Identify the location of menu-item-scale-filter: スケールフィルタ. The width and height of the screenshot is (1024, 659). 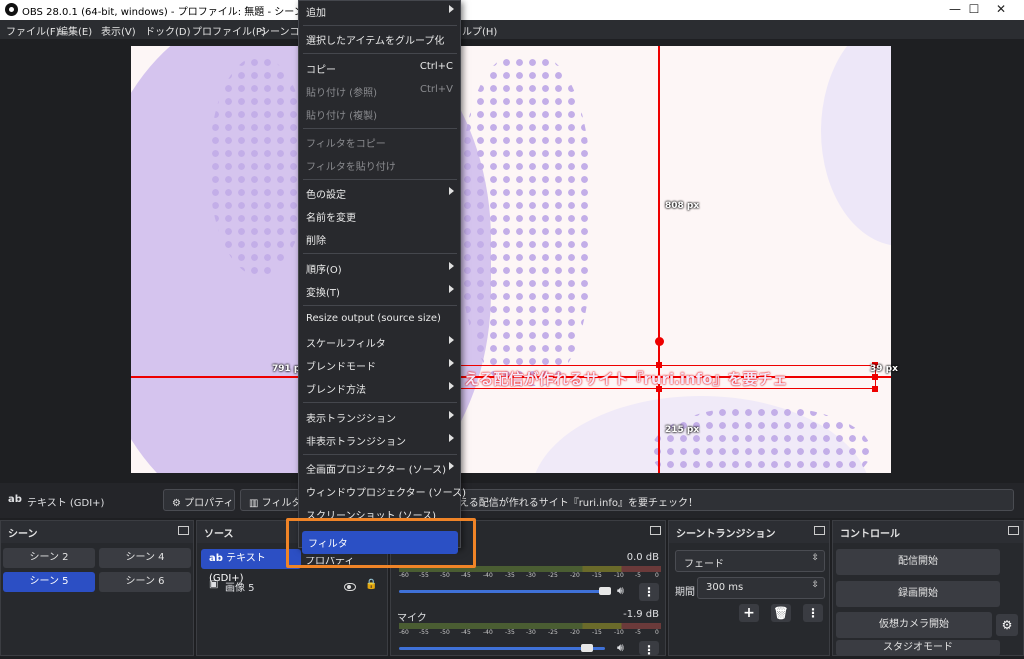
(380, 342).